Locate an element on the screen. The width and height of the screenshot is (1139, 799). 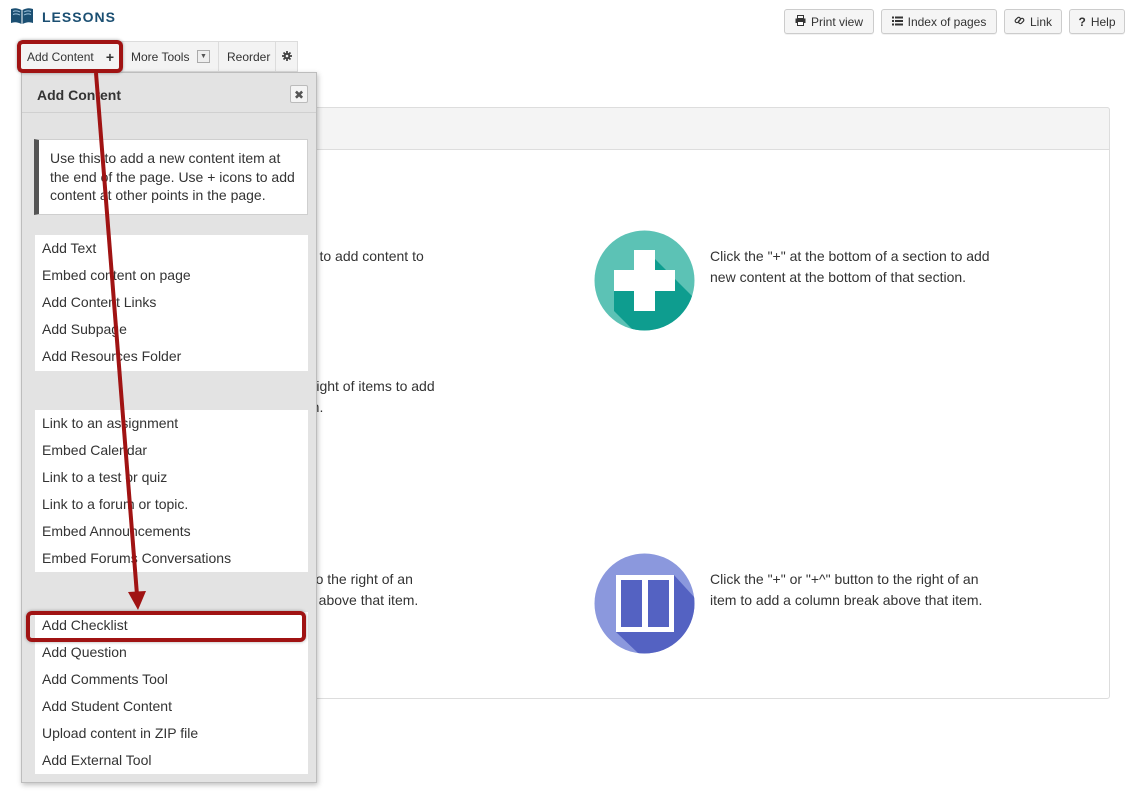
instruction-text-1: ab to add content to is located at coordinates (362, 256).